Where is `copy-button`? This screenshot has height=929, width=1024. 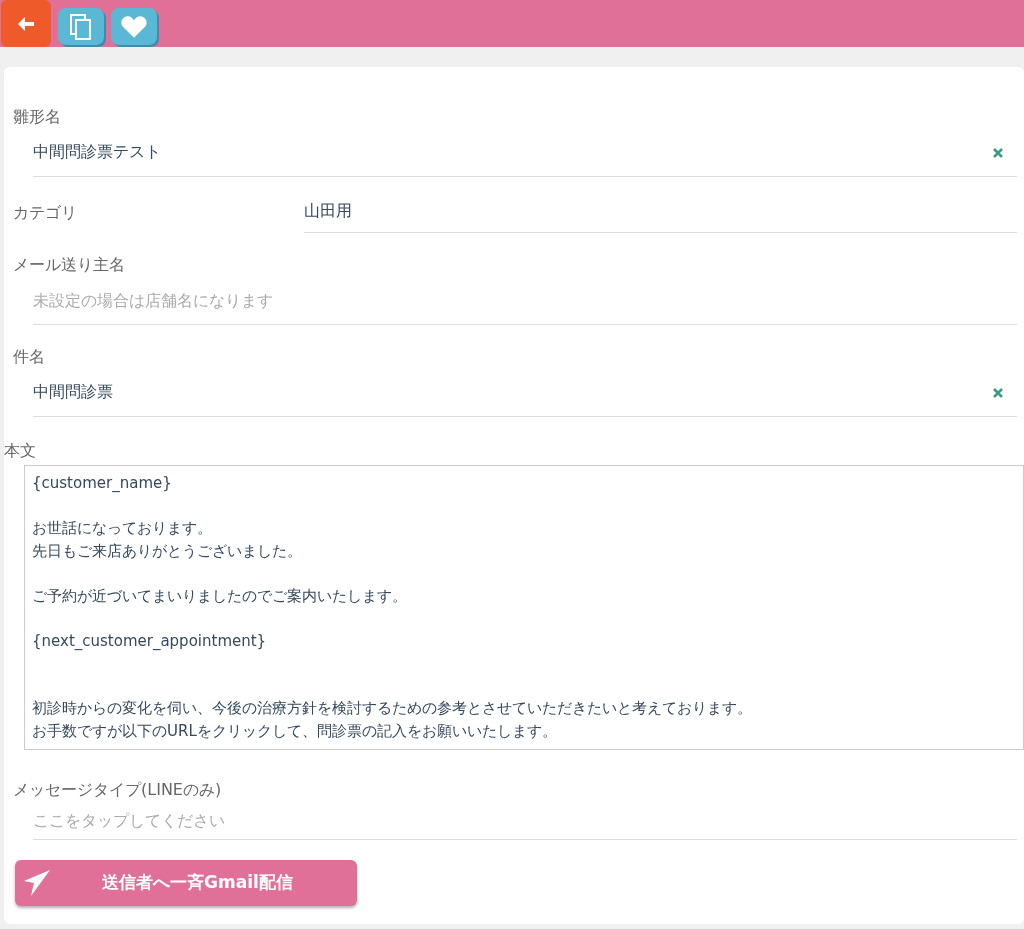 copy-button is located at coordinates (81, 26).